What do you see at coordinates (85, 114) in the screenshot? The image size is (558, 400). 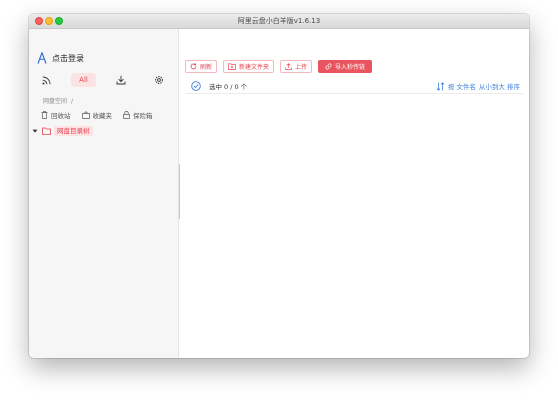 I see `favorites-icon` at bounding box center [85, 114].